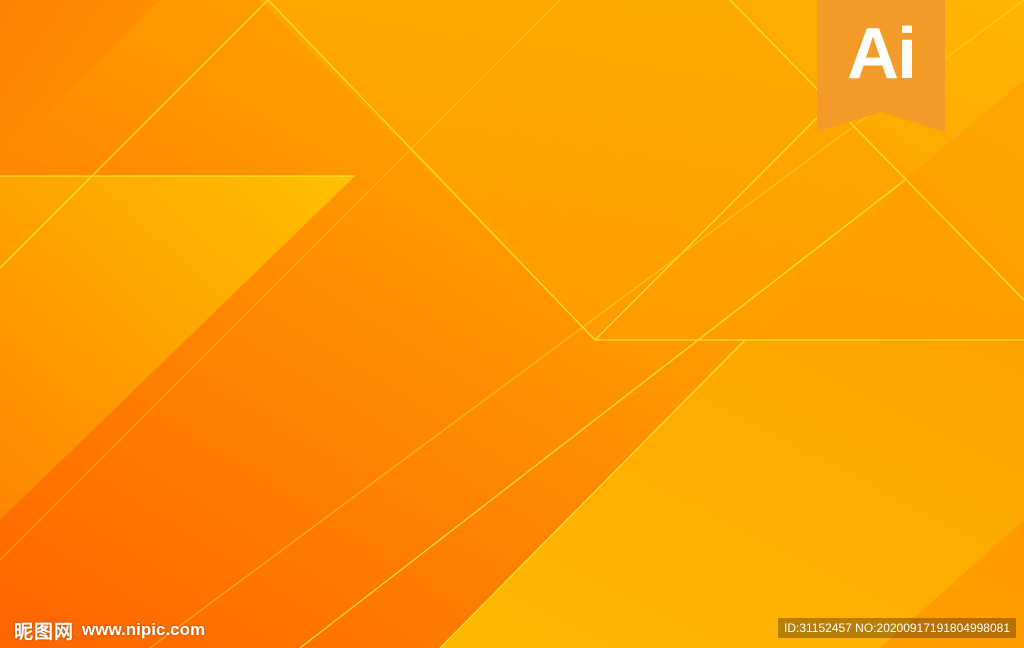 The height and width of the screenshot is (648, 1024). I want to click on ai-badge-label: Ai, so click(882, 54).